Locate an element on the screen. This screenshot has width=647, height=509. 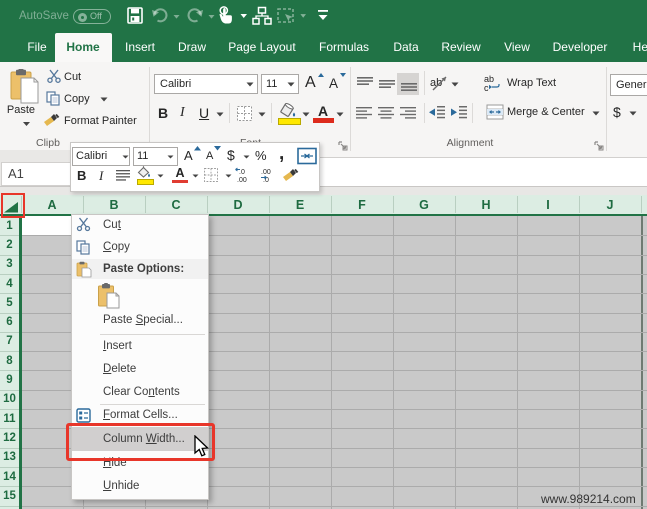
svg-text: .0 is located at coordinates (242, 172).